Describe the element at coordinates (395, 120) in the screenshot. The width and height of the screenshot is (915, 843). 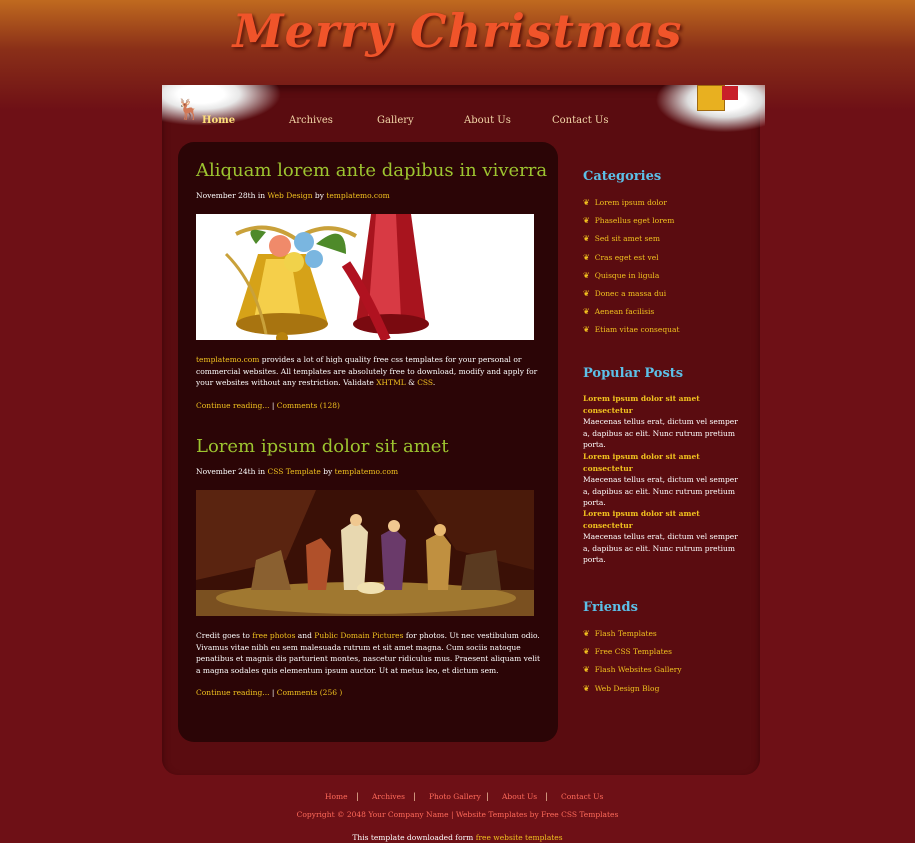
I see `nav-gallery: Gallery` at that location.